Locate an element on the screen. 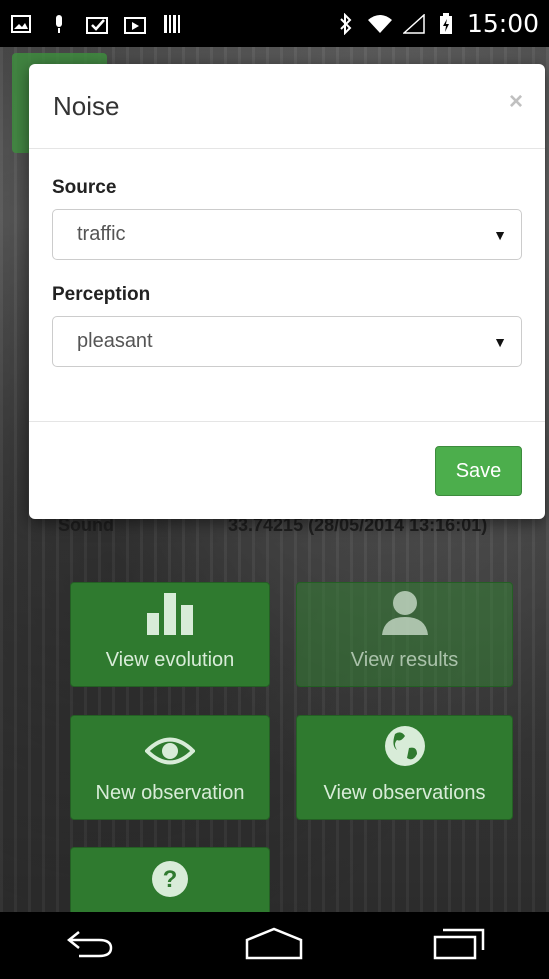 Image resolution: width=549 pixels, height=979 pixels. save-button: Save is located at coordinates (478, 471).